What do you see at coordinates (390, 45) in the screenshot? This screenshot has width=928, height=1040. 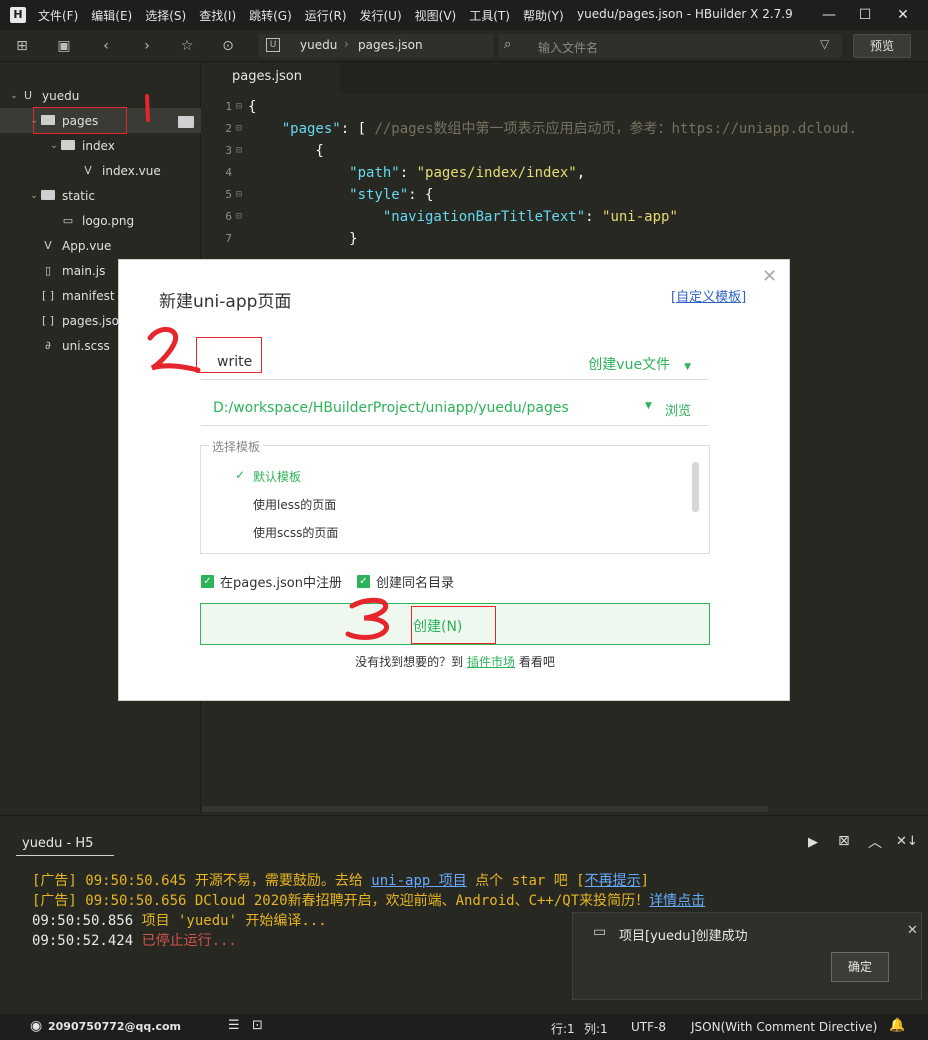 I see `breadcrumb-file: pages.json` at bounding box center [390, 45].